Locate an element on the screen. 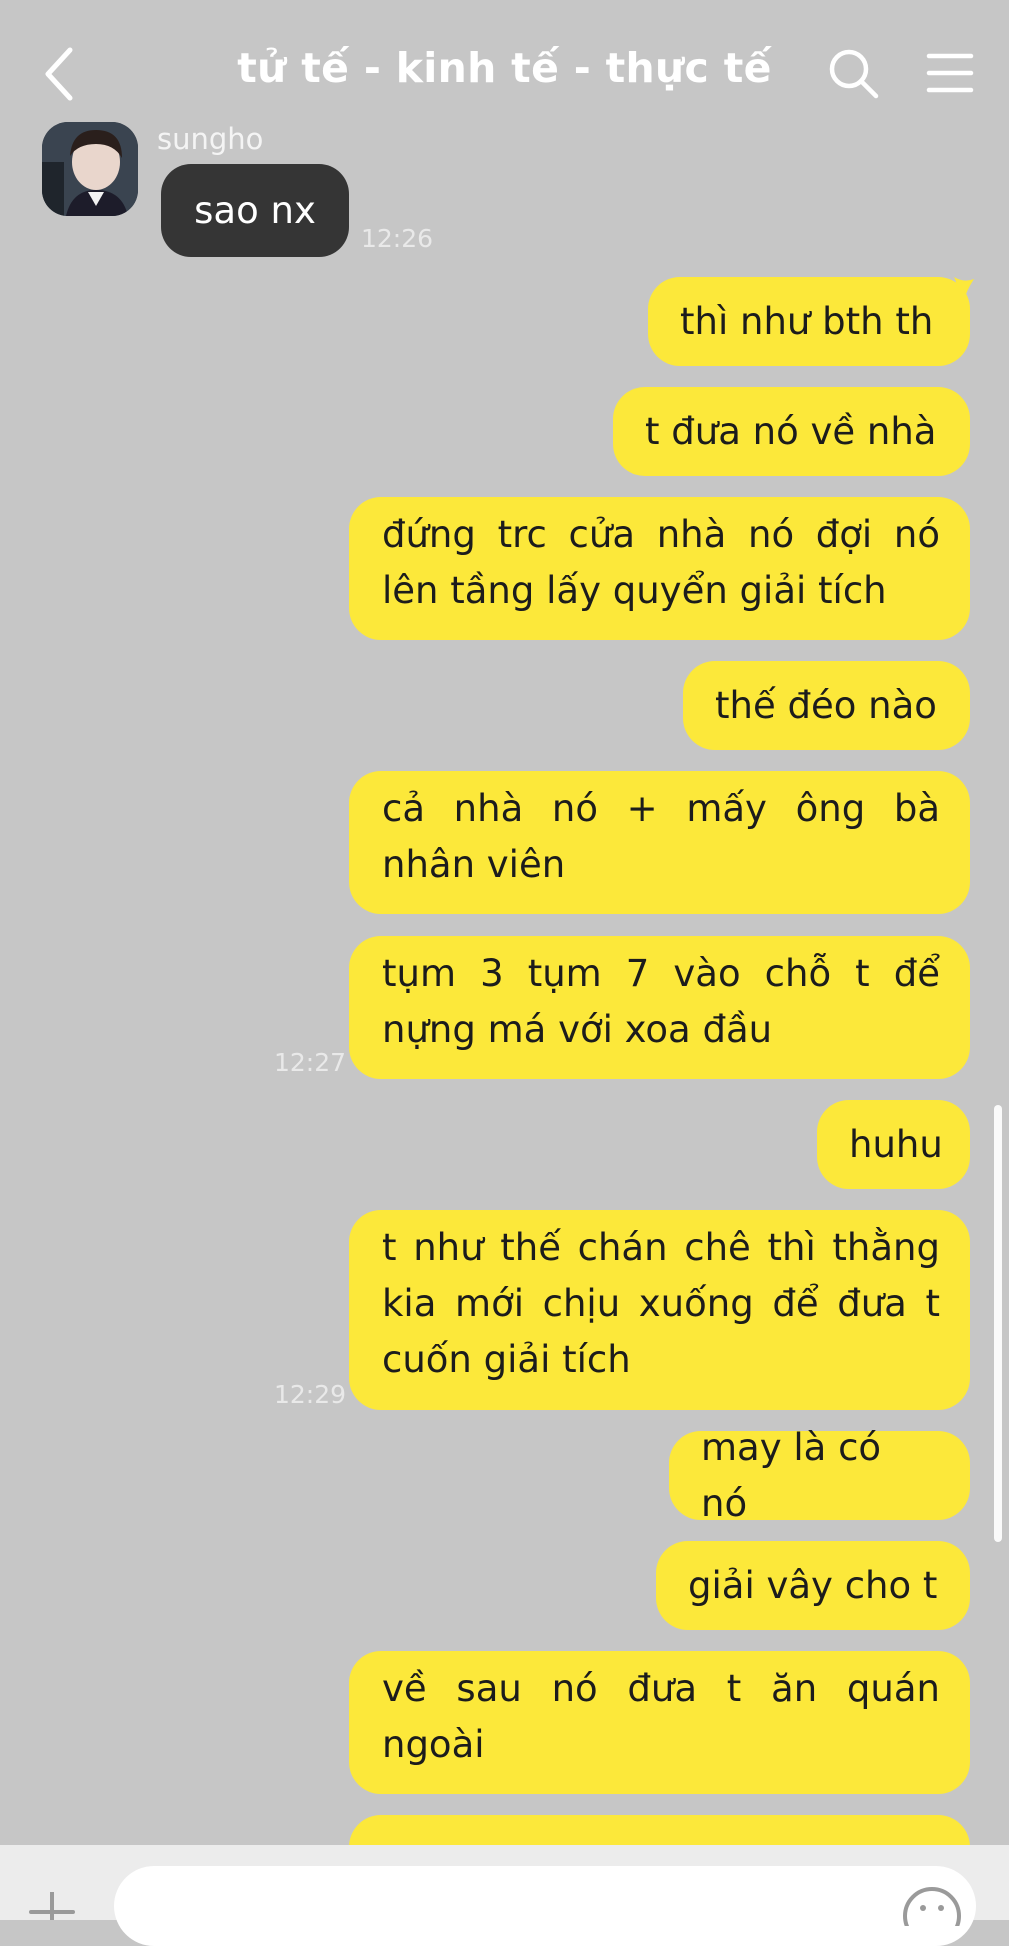 This screenshot has width=1009, height=1946. sent-message-bubble: thế đéo nào is located at coordinates (826, 705).